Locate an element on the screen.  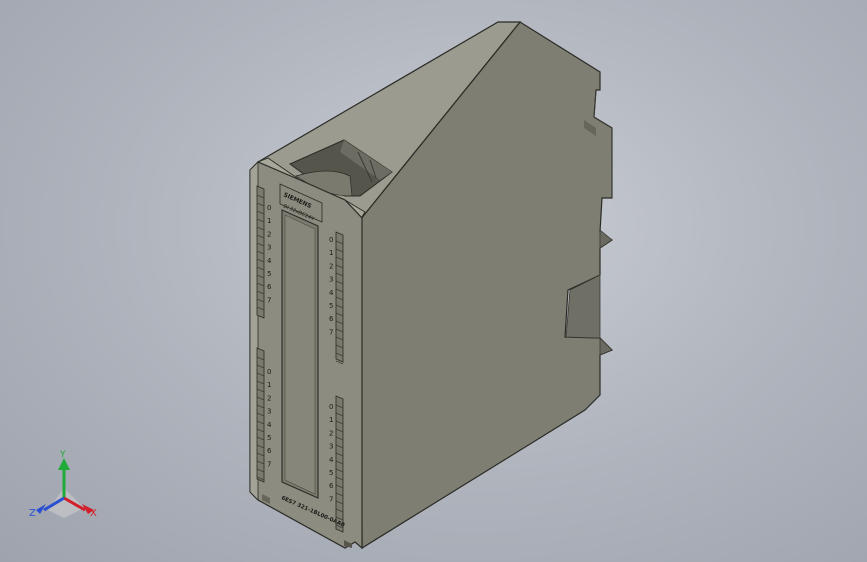
channel-number-4-2: 2 is located at coordinates (331, 433).